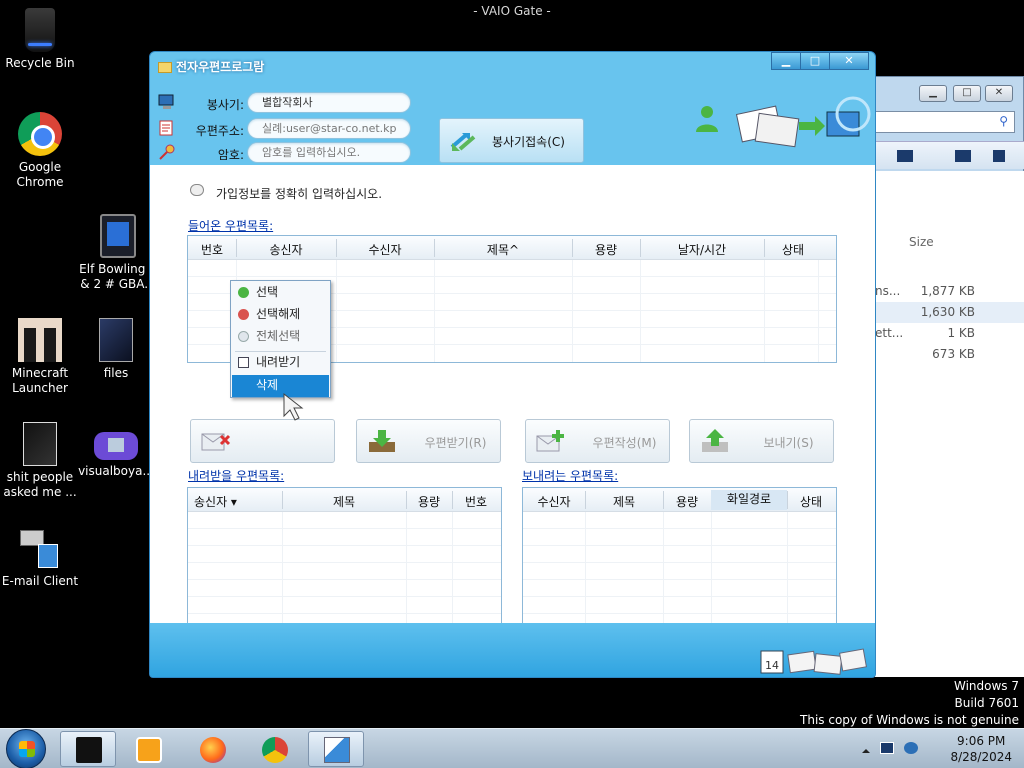 The image size is (1024, 768). I want to click on list-item: 1,630 KB, so click(949, 312).